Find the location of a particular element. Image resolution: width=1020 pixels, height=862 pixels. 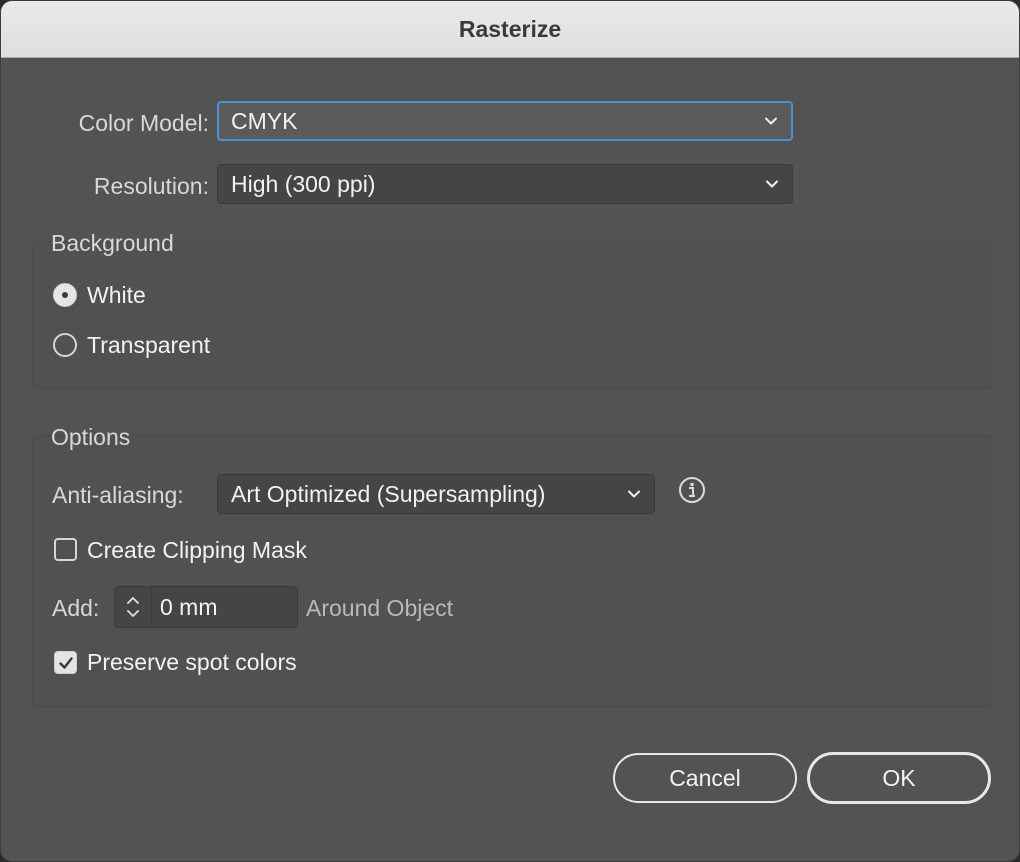

create-clipping-mask-checkbox is located at coordinates (65, 549).